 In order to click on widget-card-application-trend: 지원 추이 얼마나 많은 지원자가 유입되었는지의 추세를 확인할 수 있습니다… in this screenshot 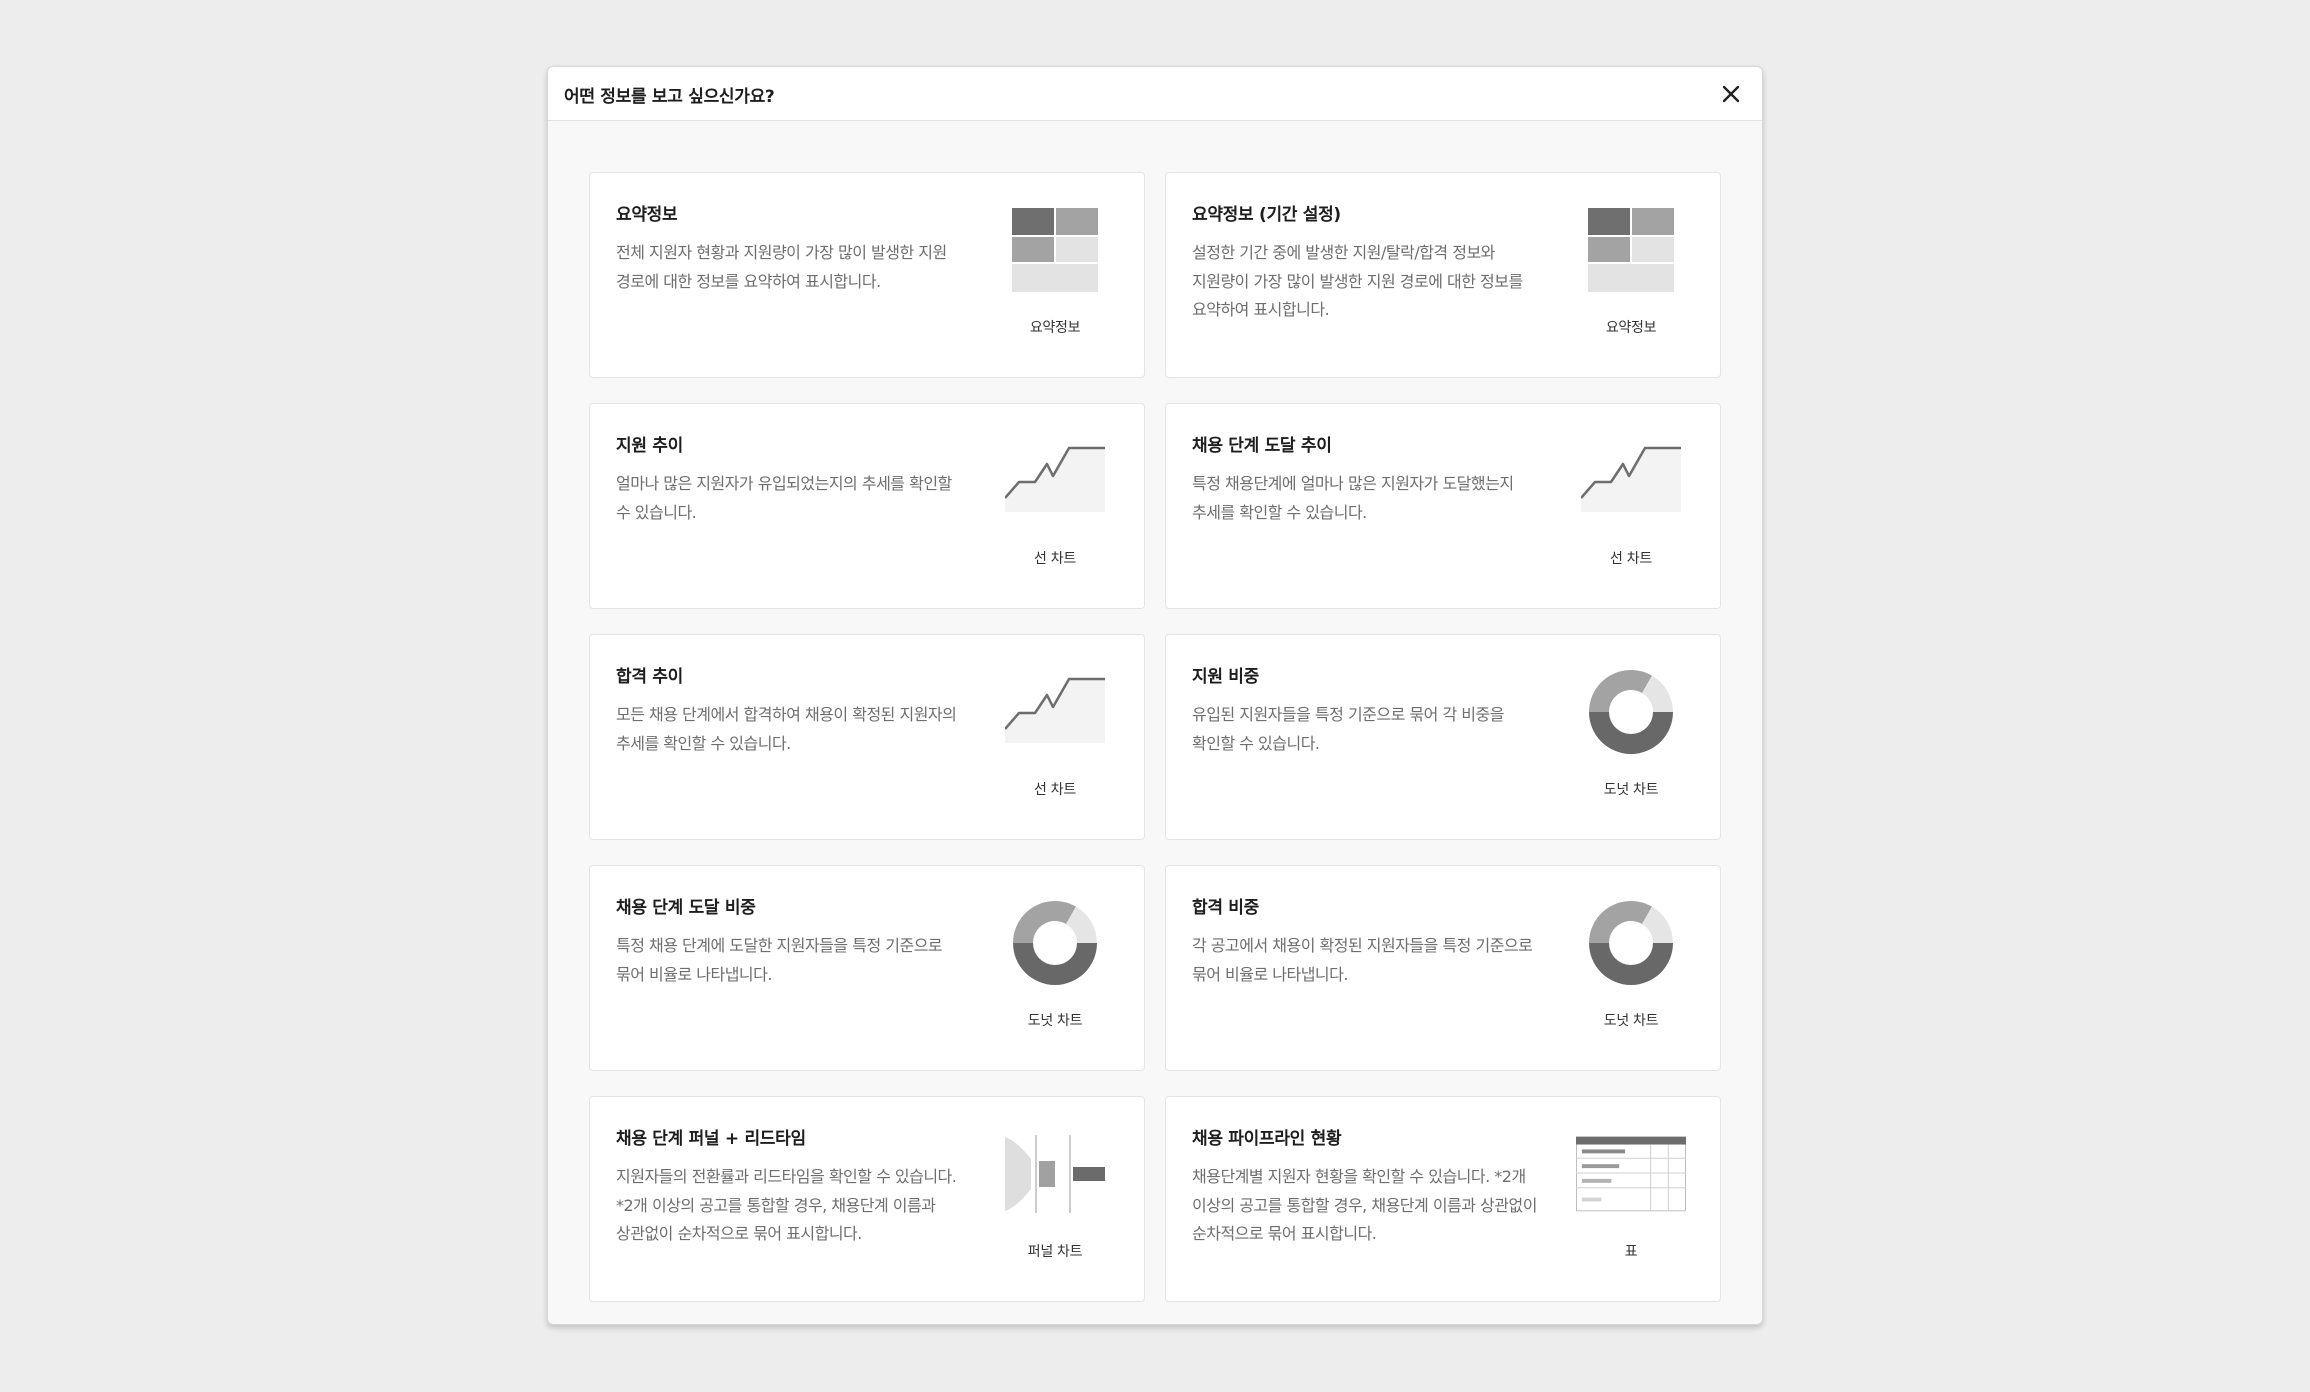, I will do `click(867, 506)`.